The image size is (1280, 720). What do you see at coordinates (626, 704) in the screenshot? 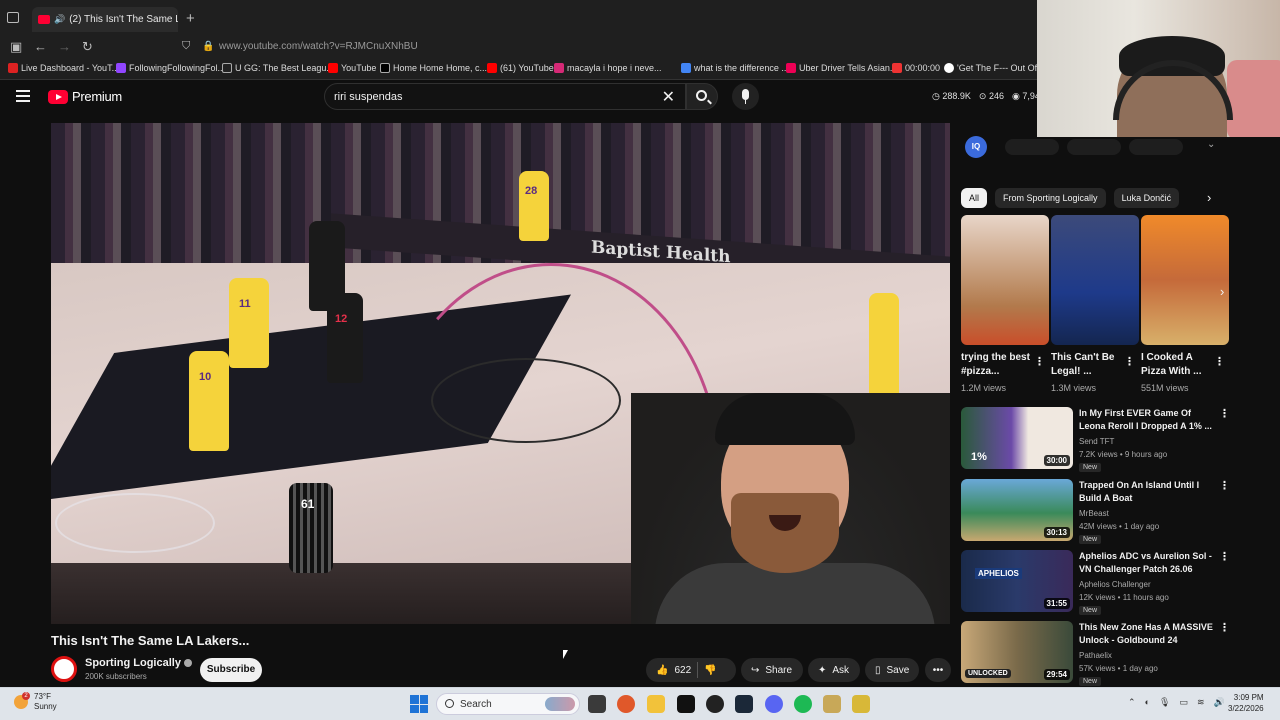
I see `firefox-icon` at bounding box center [626, 704].